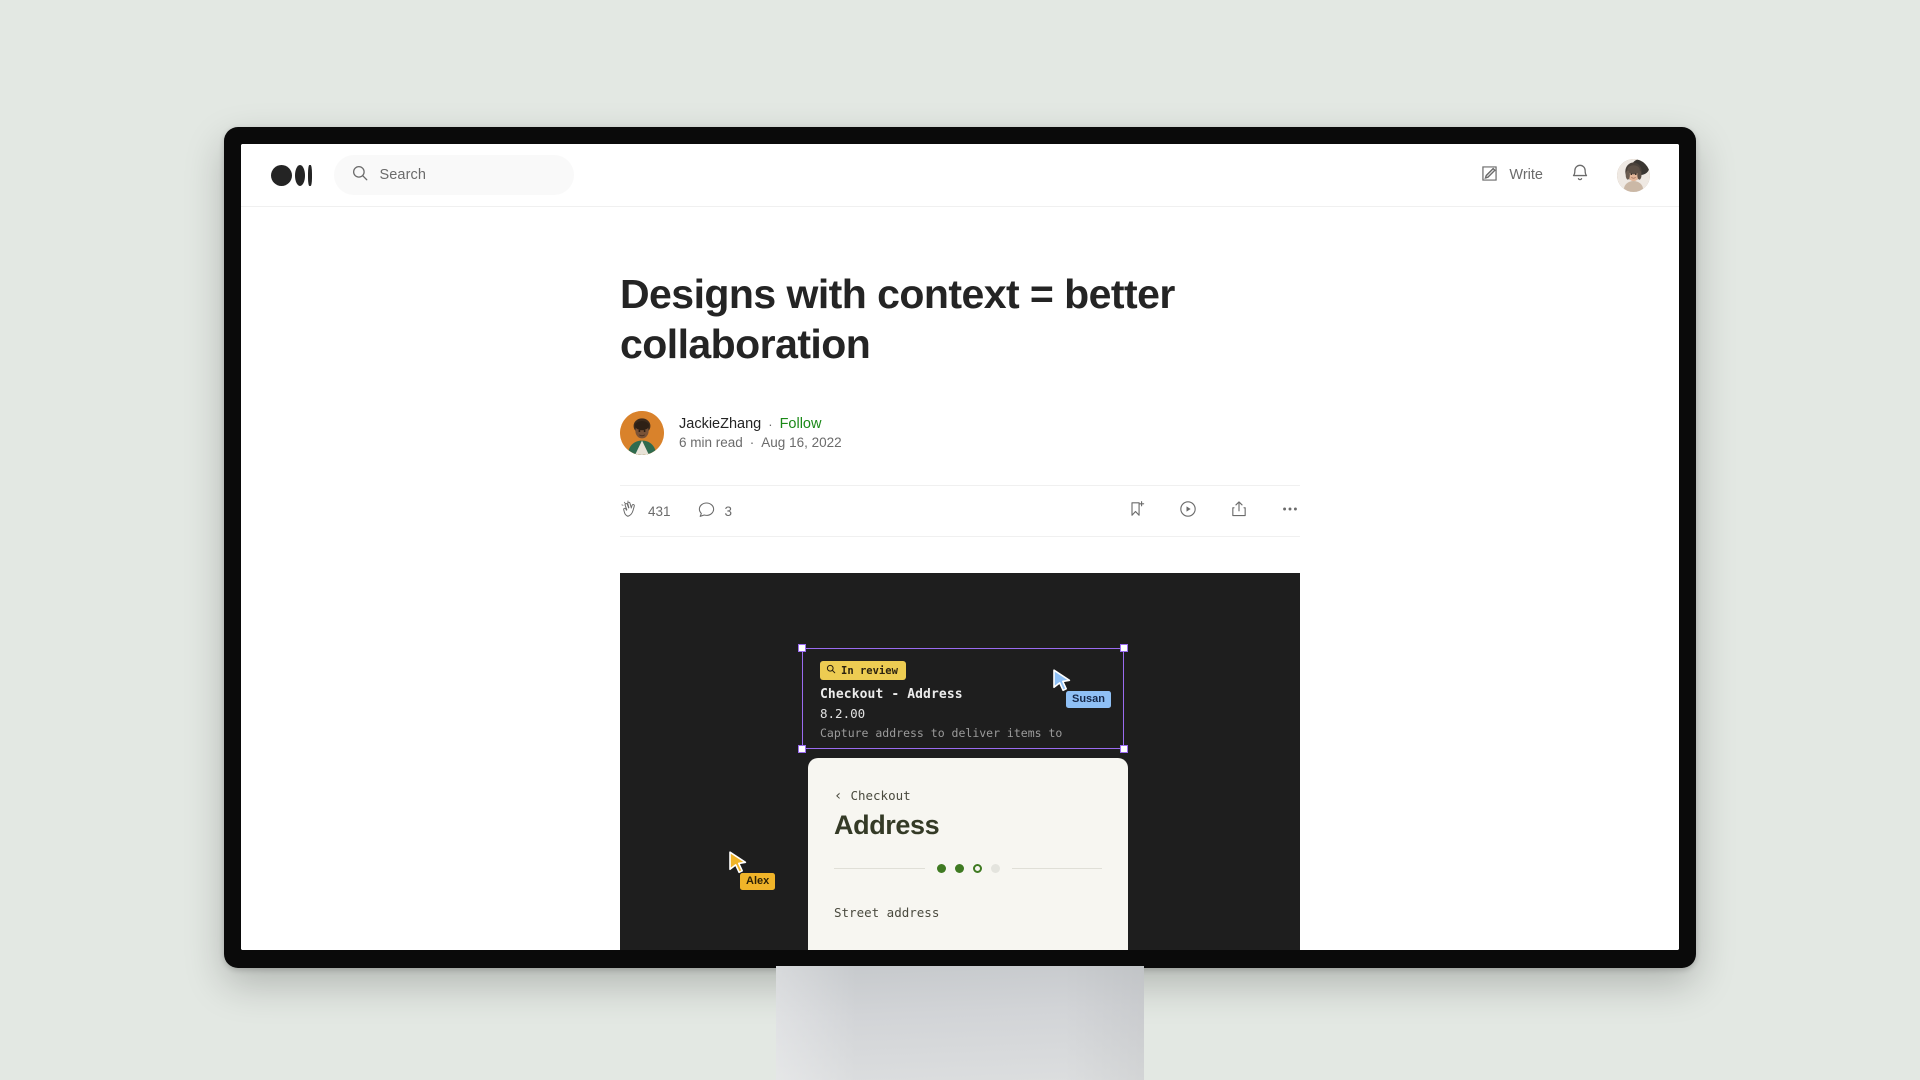 This screenshot has height=1080, width=1920. I want to click on street-address-label: Street address, so click(887, 913).